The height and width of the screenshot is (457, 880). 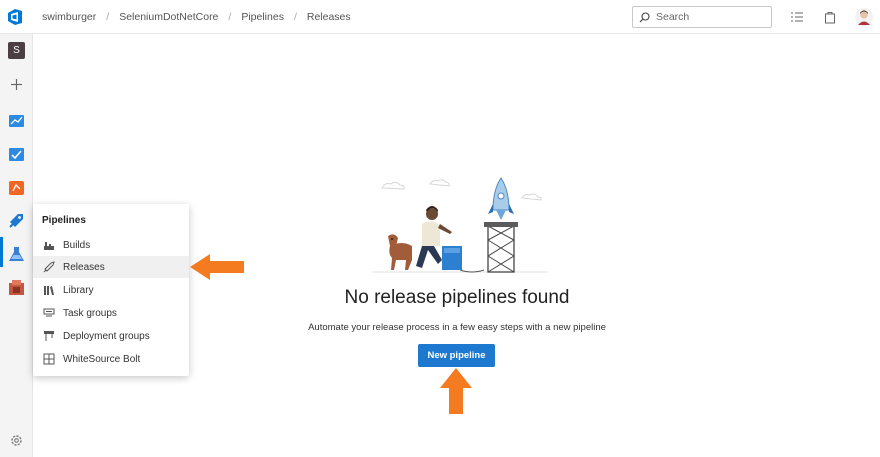 I want to click on new-pipeline-button: New pipeline, so click(x=456, y=355).